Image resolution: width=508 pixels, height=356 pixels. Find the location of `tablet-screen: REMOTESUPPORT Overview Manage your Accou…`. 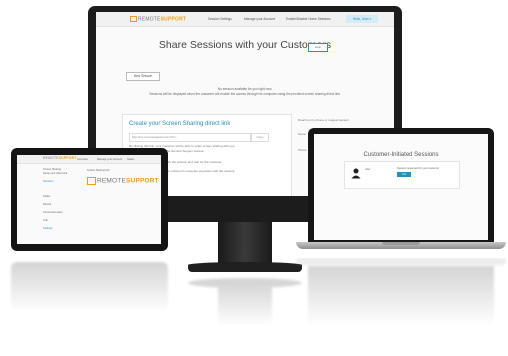

tablet-screen: REMOTESUPPORT Overview Manage your Accou… is located at coordinates (89, 199).